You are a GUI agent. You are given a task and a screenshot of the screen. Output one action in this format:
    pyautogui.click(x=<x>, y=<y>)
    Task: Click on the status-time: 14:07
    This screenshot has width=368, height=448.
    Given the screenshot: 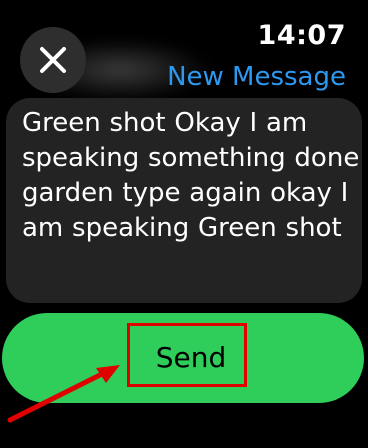 What is the action you would take?
    pyautogui.click(x=301, y=35)
    